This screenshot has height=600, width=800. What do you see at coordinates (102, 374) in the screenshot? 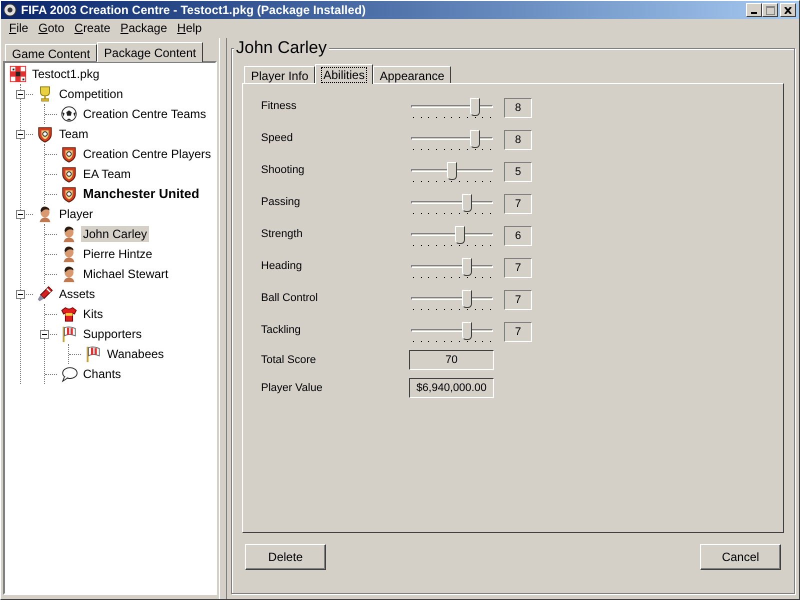
I see `tree-item: Chants` at bounding box center [102, 374].